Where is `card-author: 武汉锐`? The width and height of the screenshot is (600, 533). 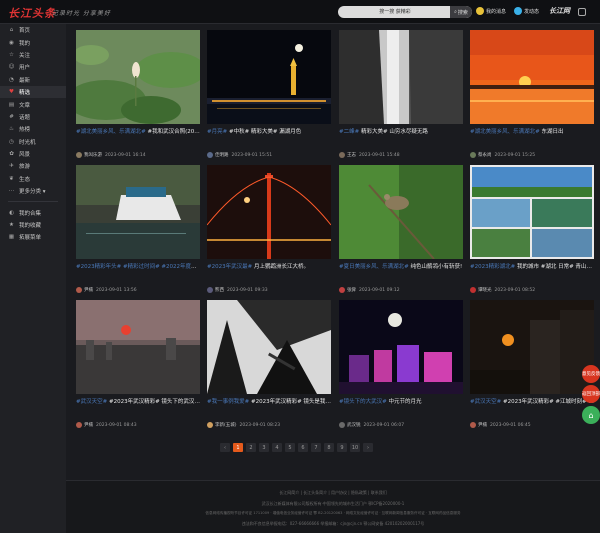 card-author: 武汉锐 is located at coordinates (354, 425).